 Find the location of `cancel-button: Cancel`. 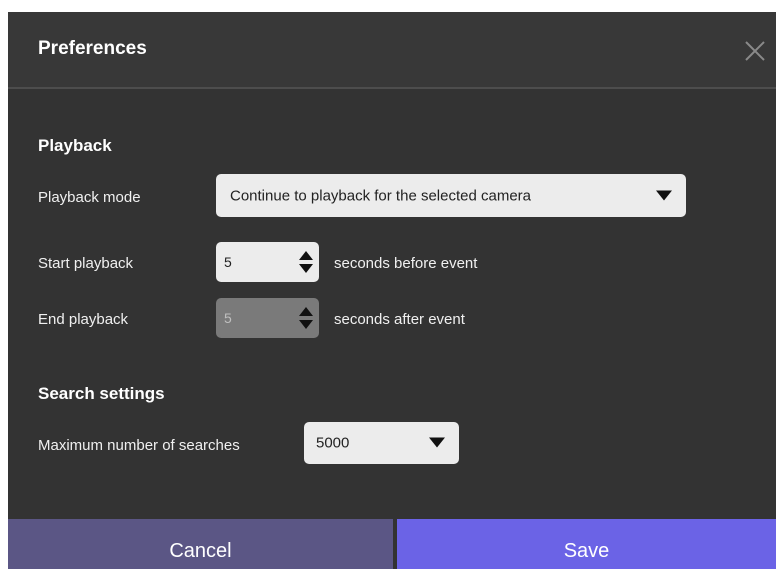

cancel-button: Cancel is located at coordinates (200, 544).